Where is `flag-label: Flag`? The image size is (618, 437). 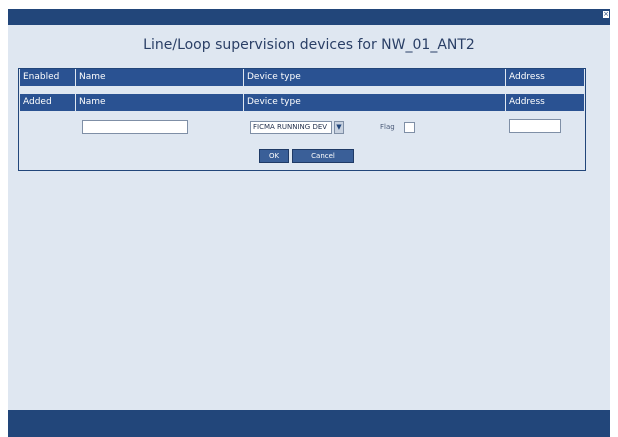 flag-label: Flag is located at coordinates (387, 127).